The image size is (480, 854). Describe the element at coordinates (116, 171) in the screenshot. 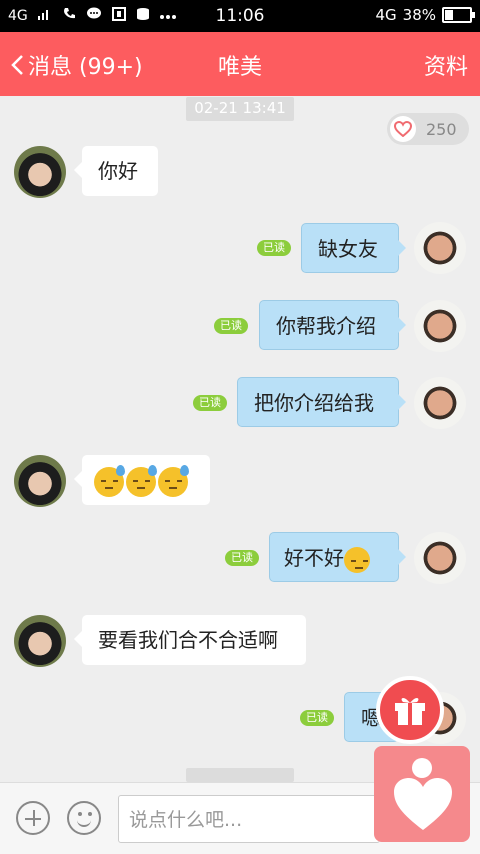

I see `message-bubble-incoming: 你好` at that location.